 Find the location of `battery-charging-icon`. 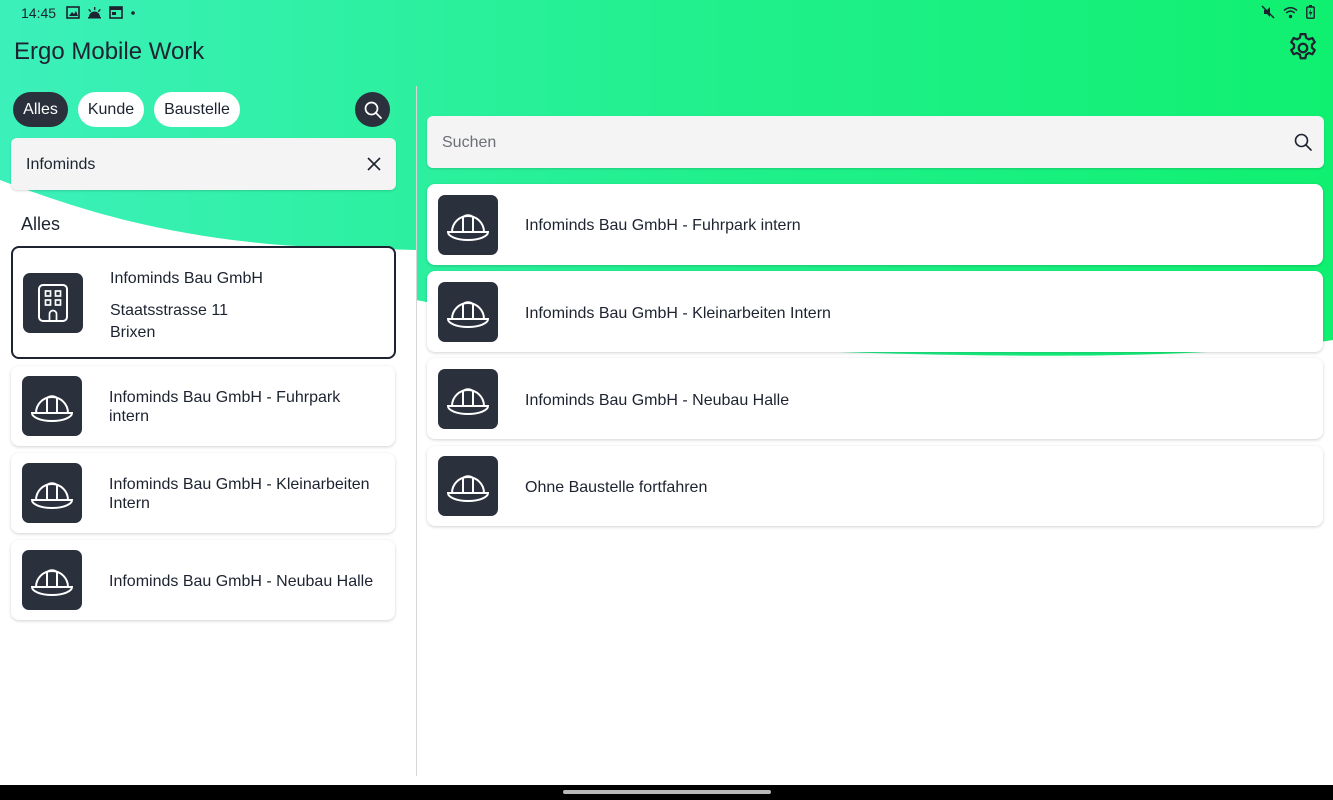

battery-charging-icon is located at coordinates (1310, 12).